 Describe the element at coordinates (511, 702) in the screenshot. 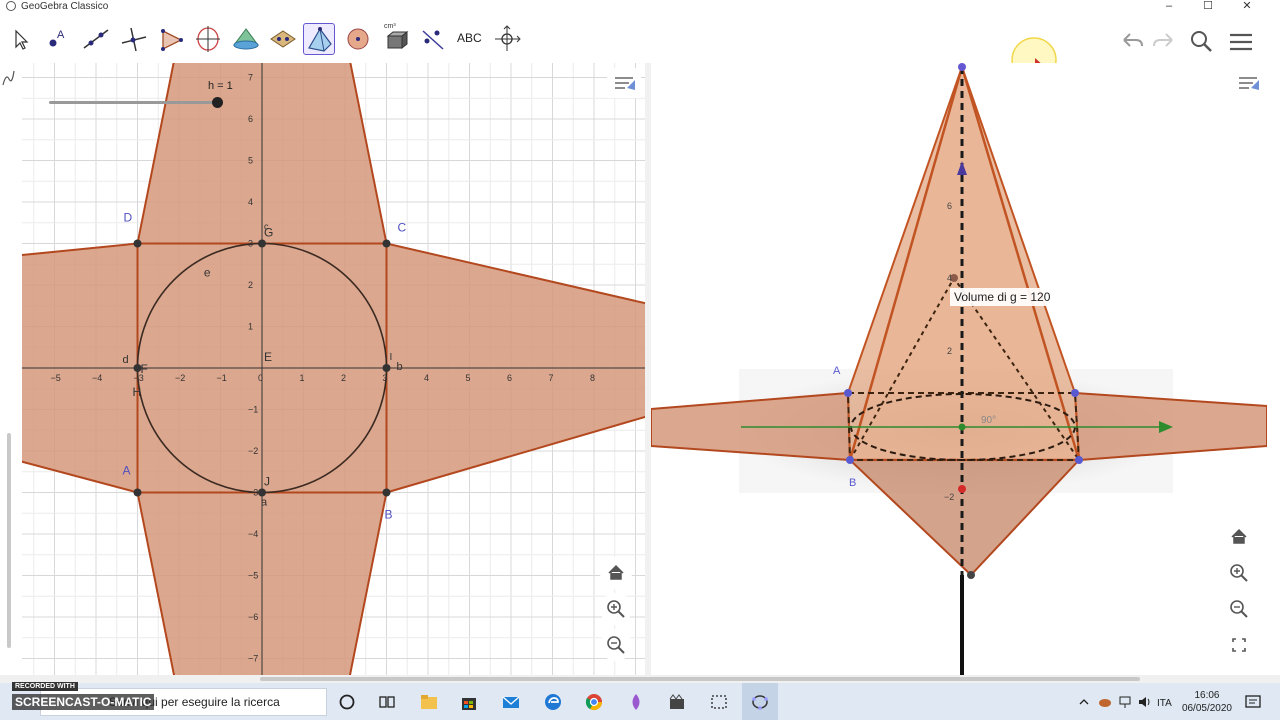

I see `mail-icon` at that location.